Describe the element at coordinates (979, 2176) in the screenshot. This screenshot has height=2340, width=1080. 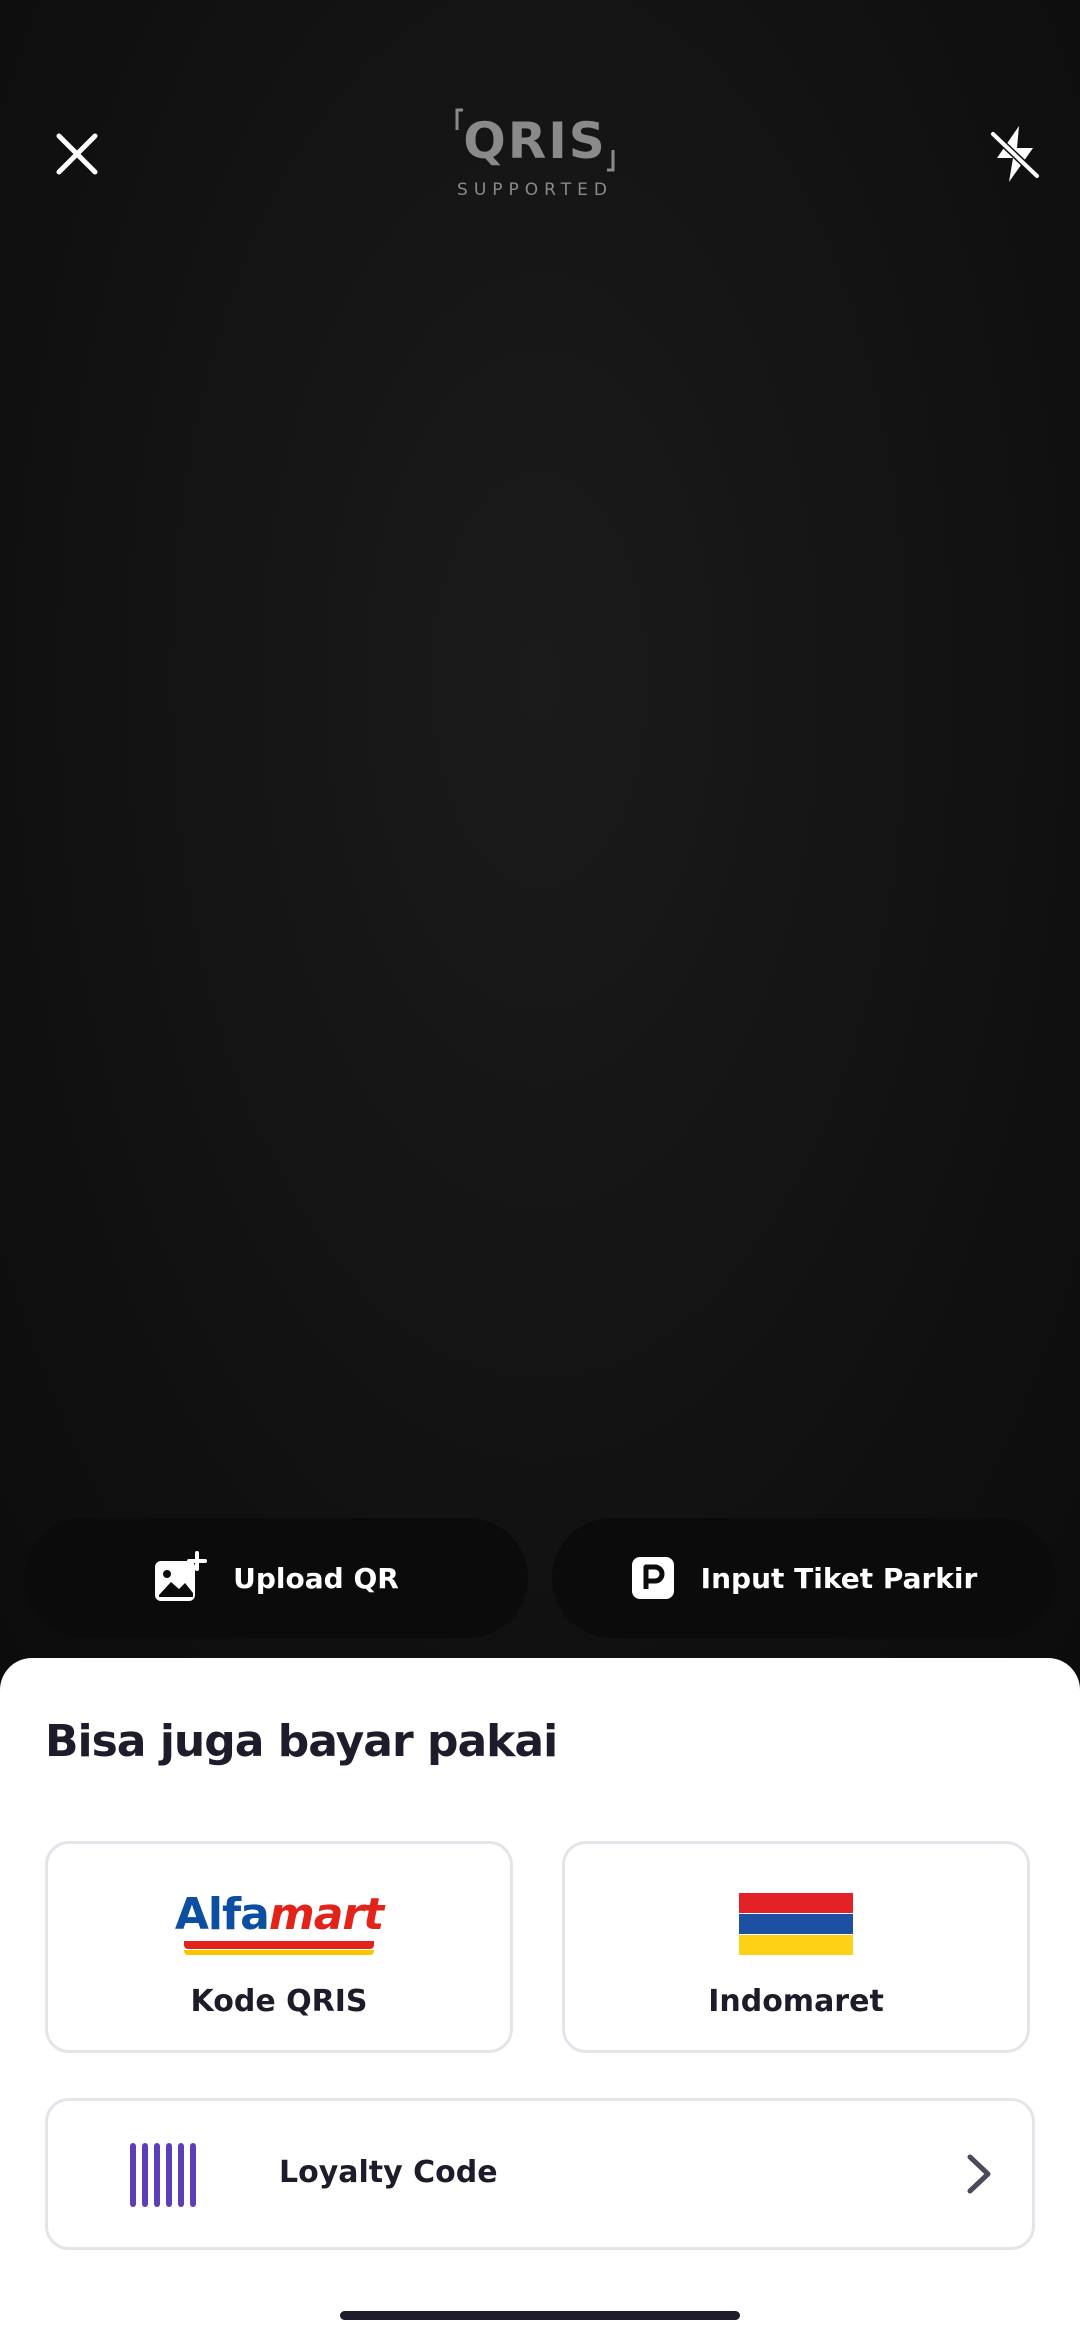
I see `chevron-right-icon` at that location.